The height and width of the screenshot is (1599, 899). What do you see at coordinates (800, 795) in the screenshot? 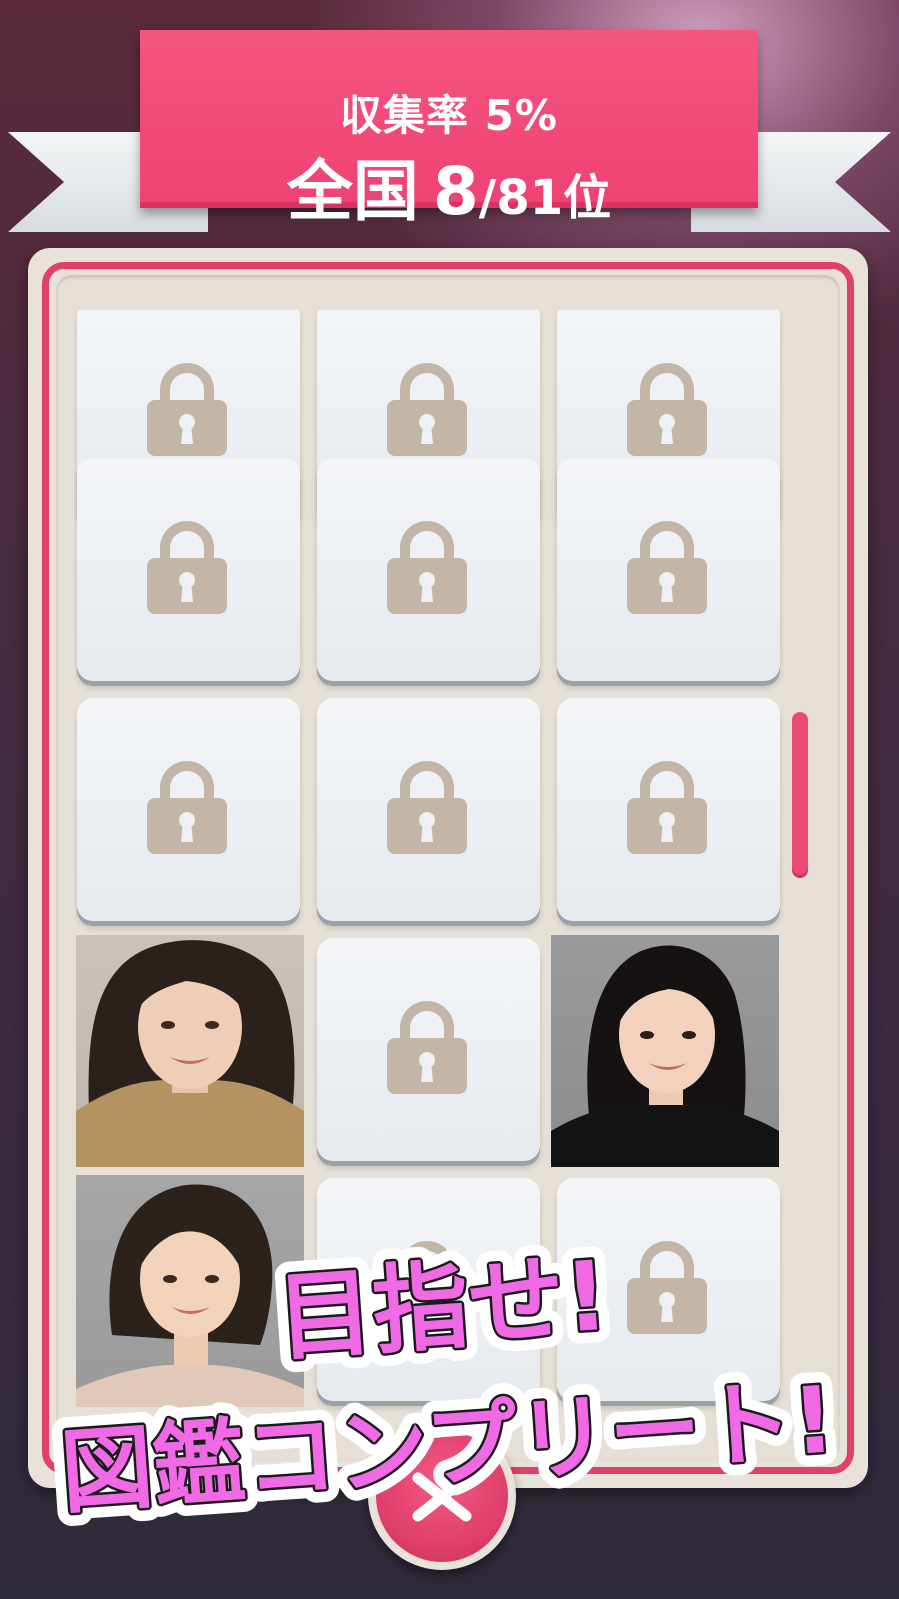
I see `gallery-scrollbar` at bounding box center [800, 795].